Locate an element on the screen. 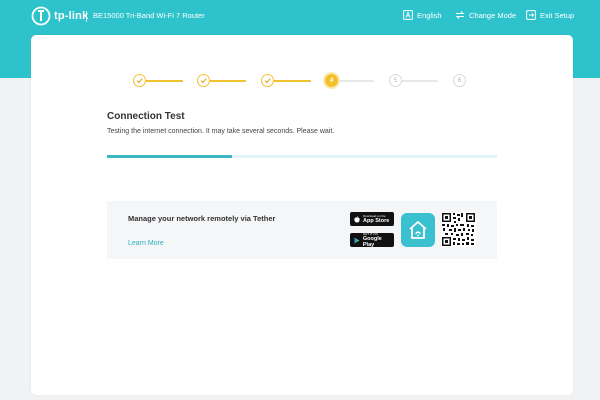 The height and width of the screenshot is (400, 600). progress-fill is located at coordinates (169, 156).